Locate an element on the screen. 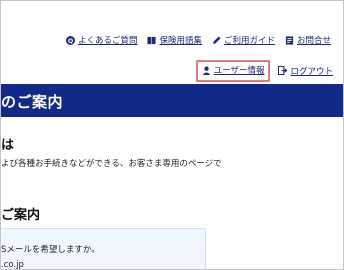  user-navigation: ユーザー情報 ログアウト is located at coordinates (264, 71).